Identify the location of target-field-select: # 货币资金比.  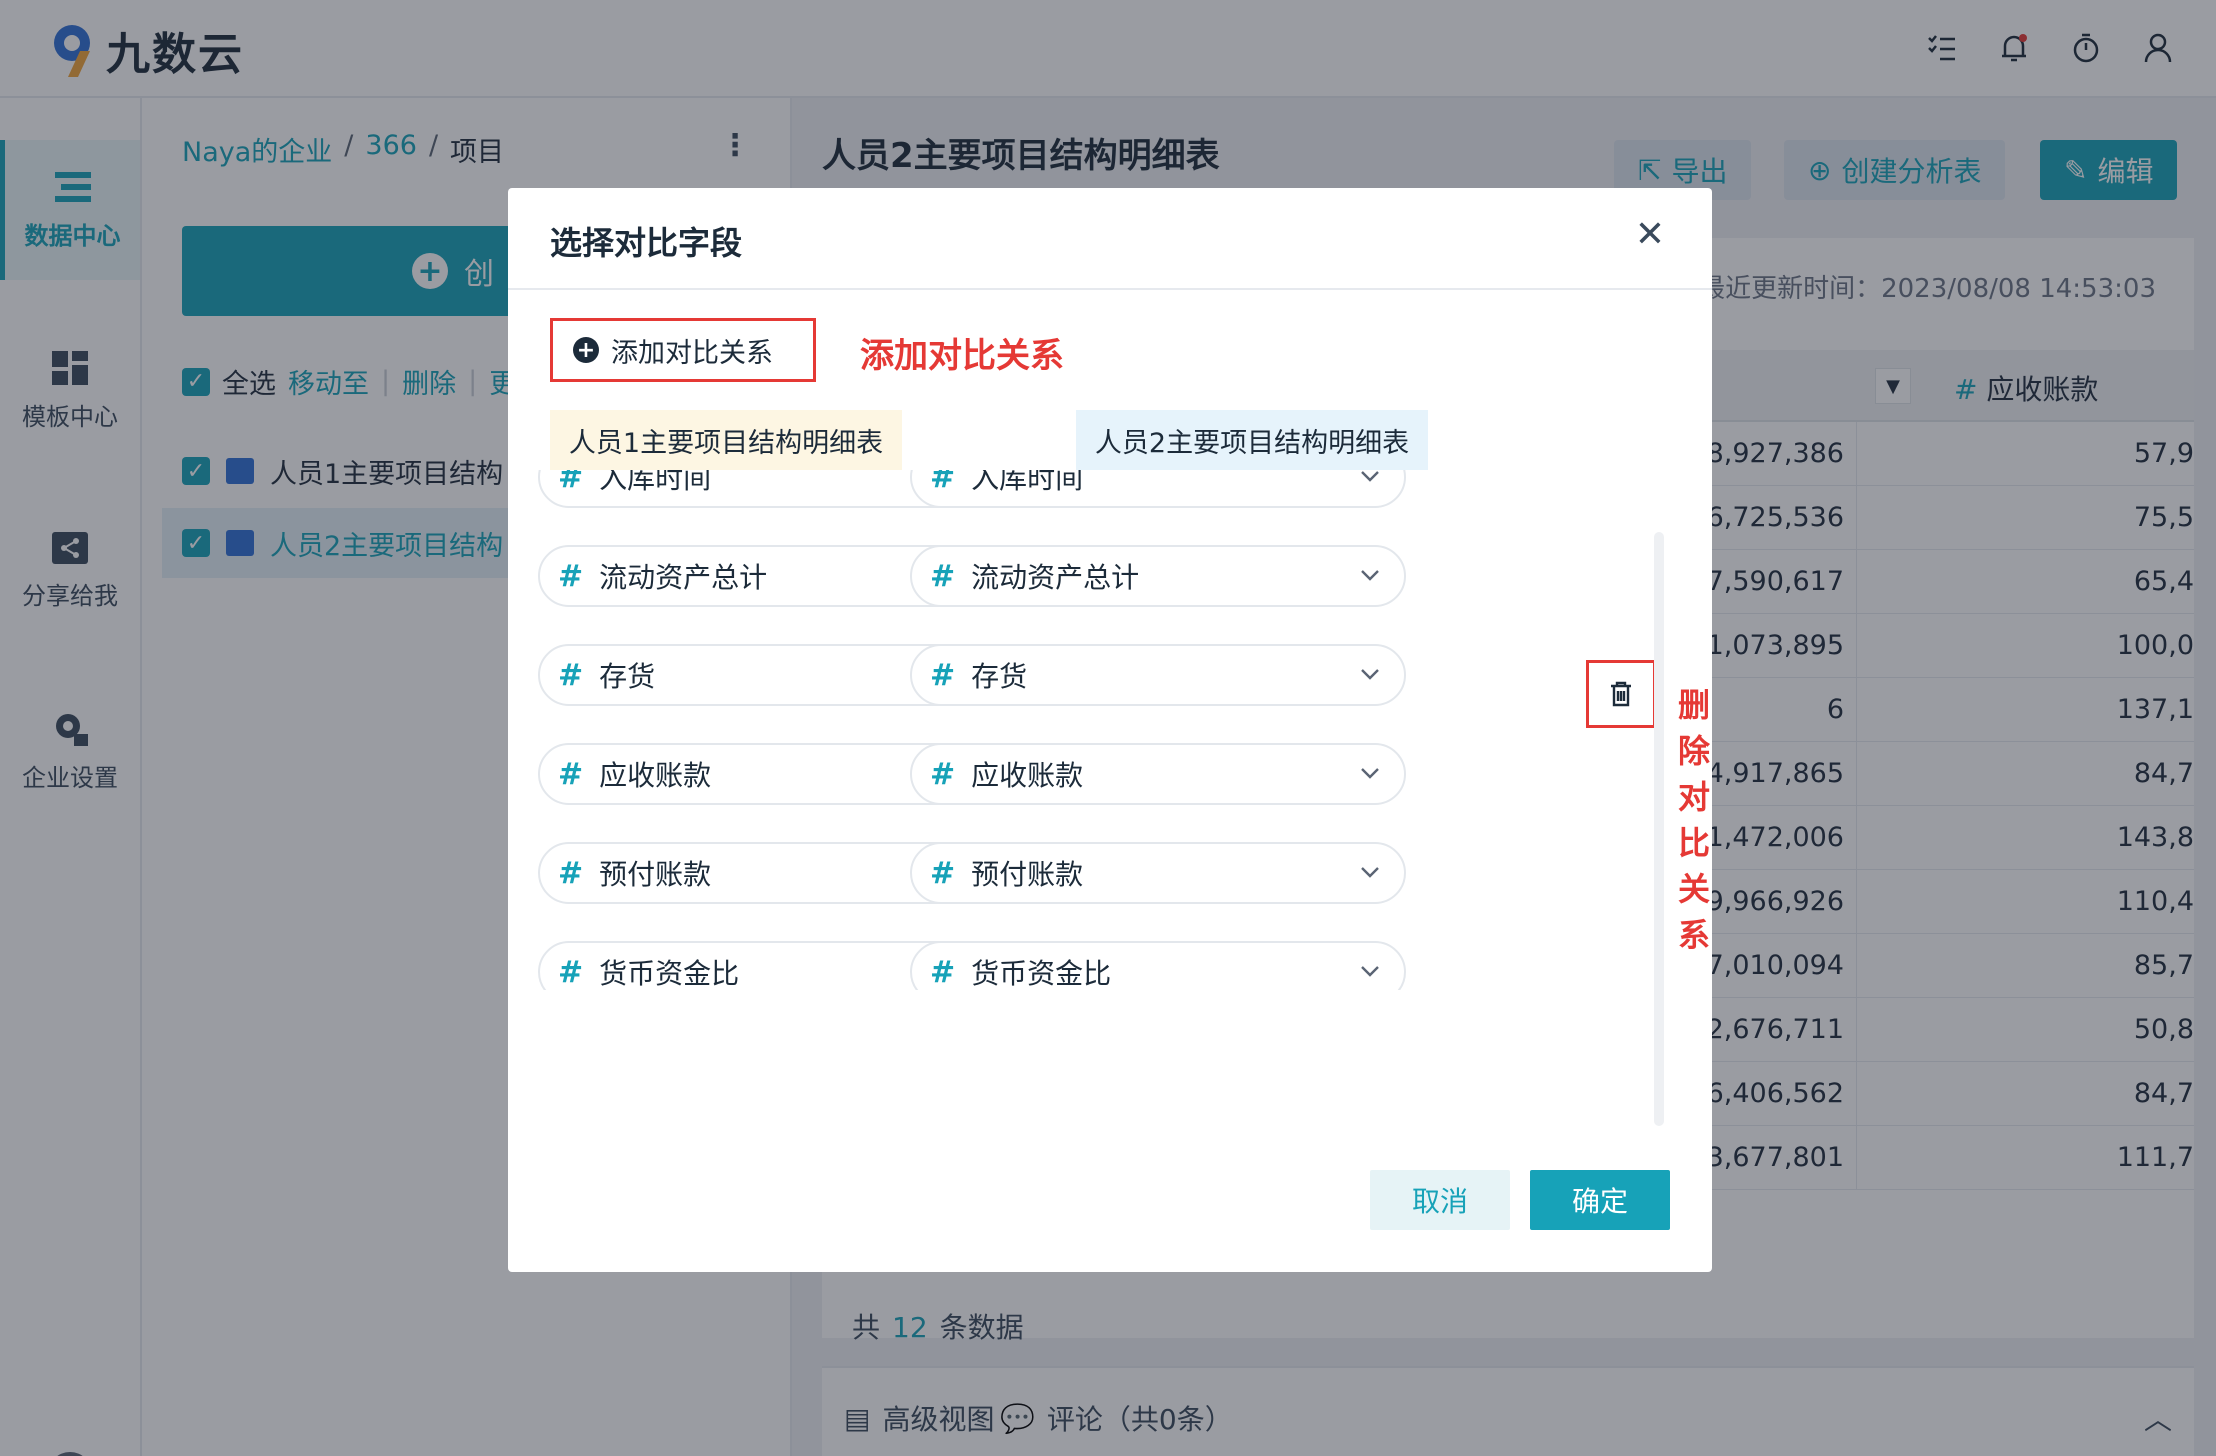
(1158, 965).